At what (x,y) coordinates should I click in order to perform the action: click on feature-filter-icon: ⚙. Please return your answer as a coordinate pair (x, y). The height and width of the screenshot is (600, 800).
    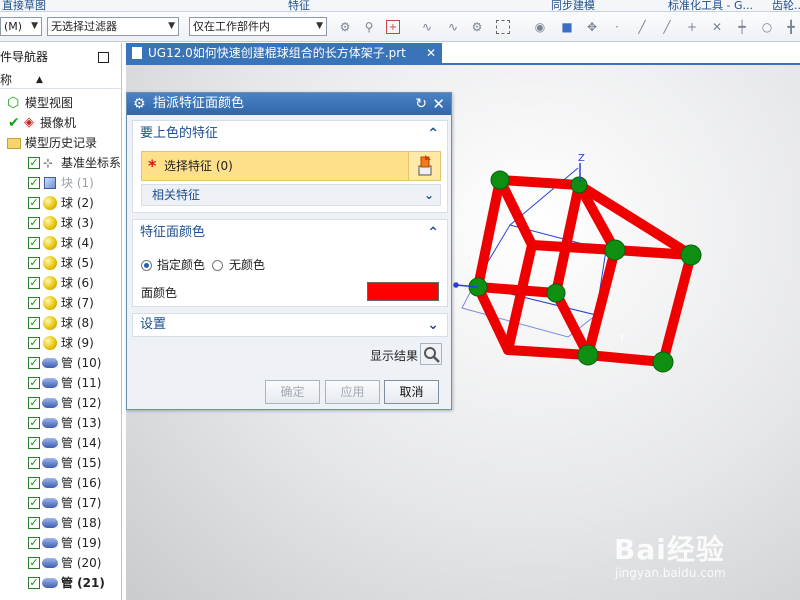
    Looking at the image, I should click on (345, 27).